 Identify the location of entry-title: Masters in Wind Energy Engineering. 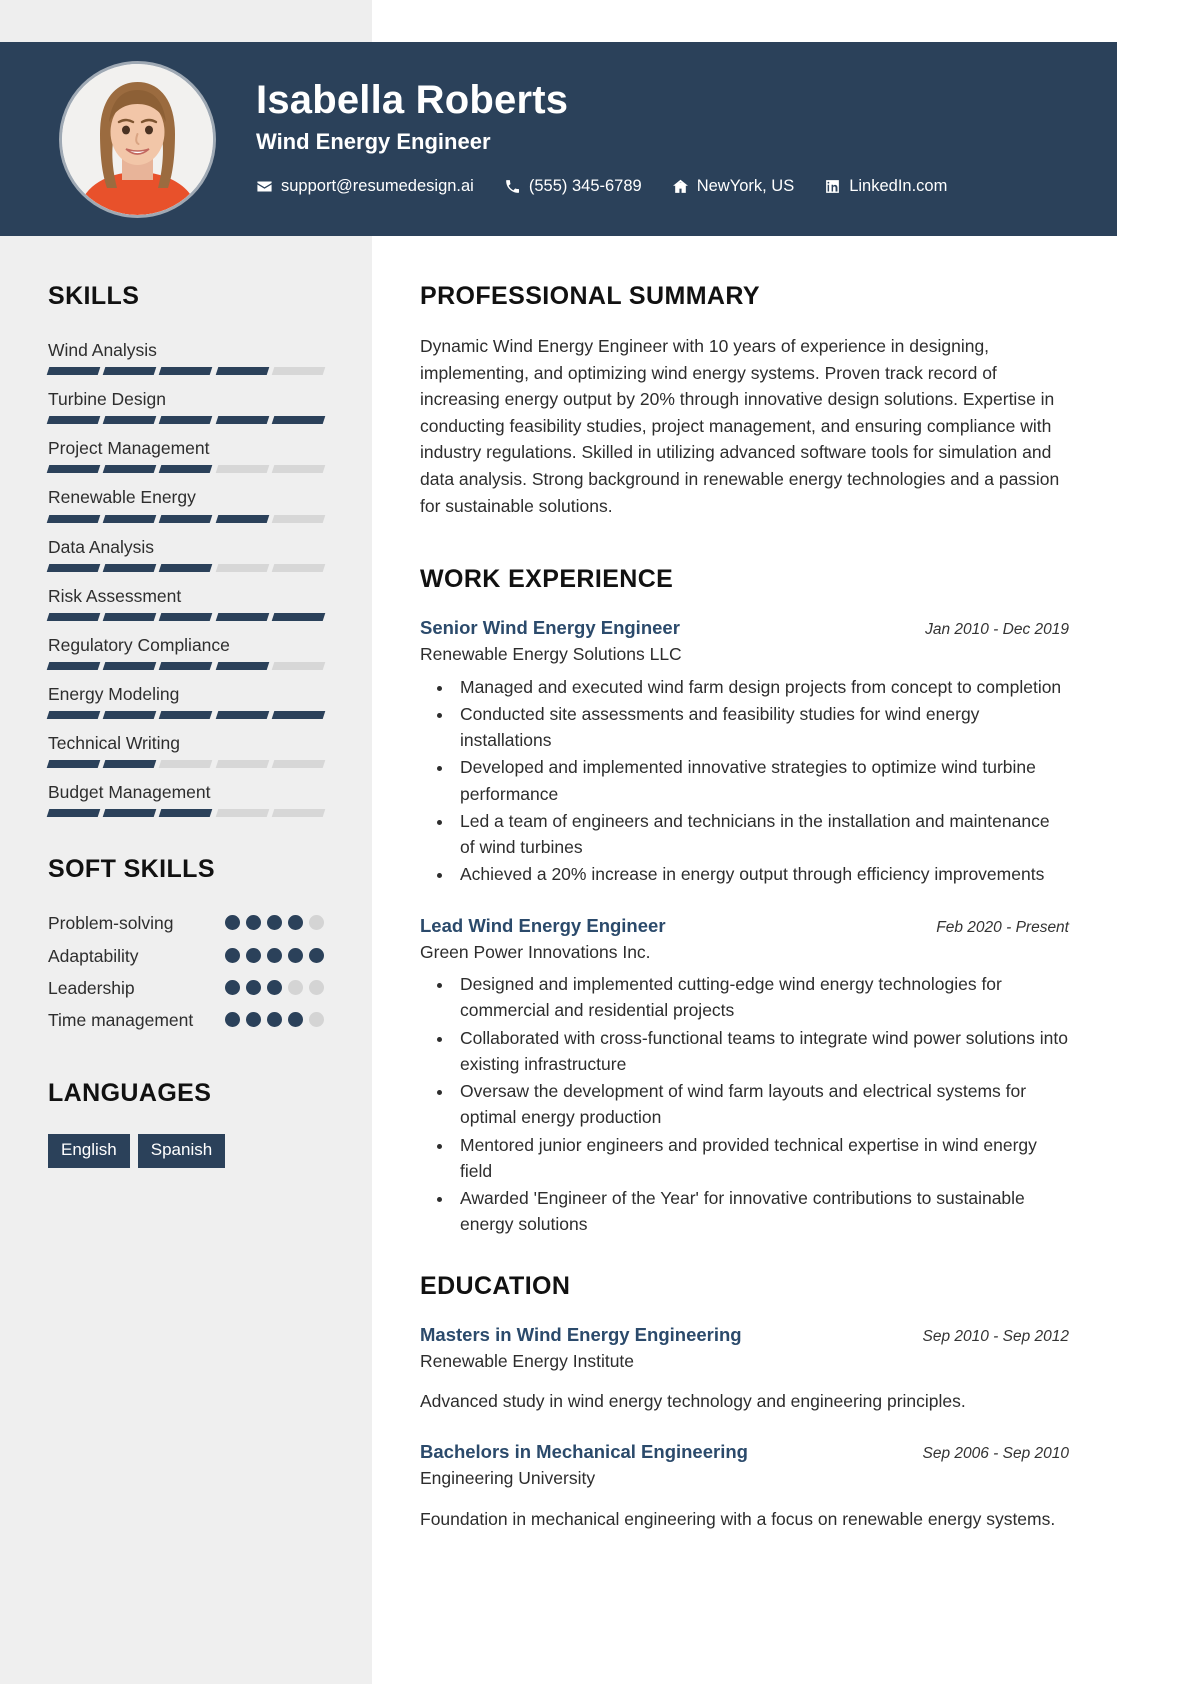
(581, 1334).